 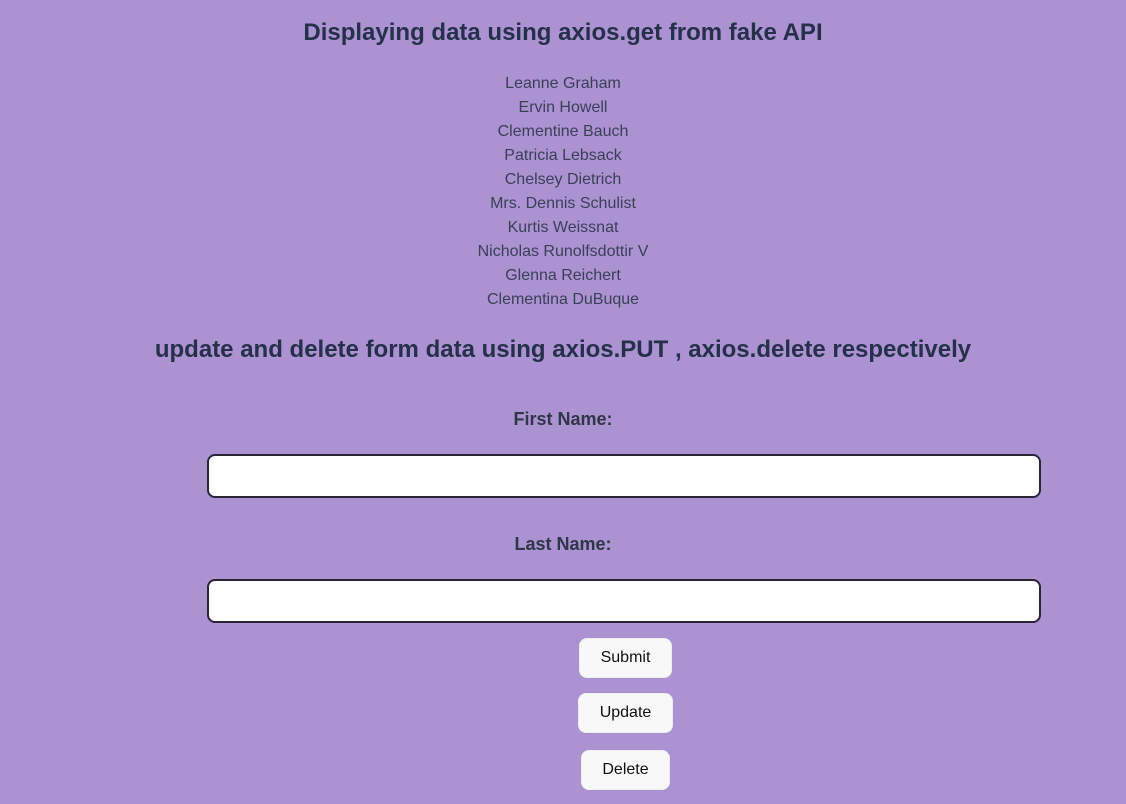 I want to click on last-name-label: Last Name:, so click(x=563, y=544).